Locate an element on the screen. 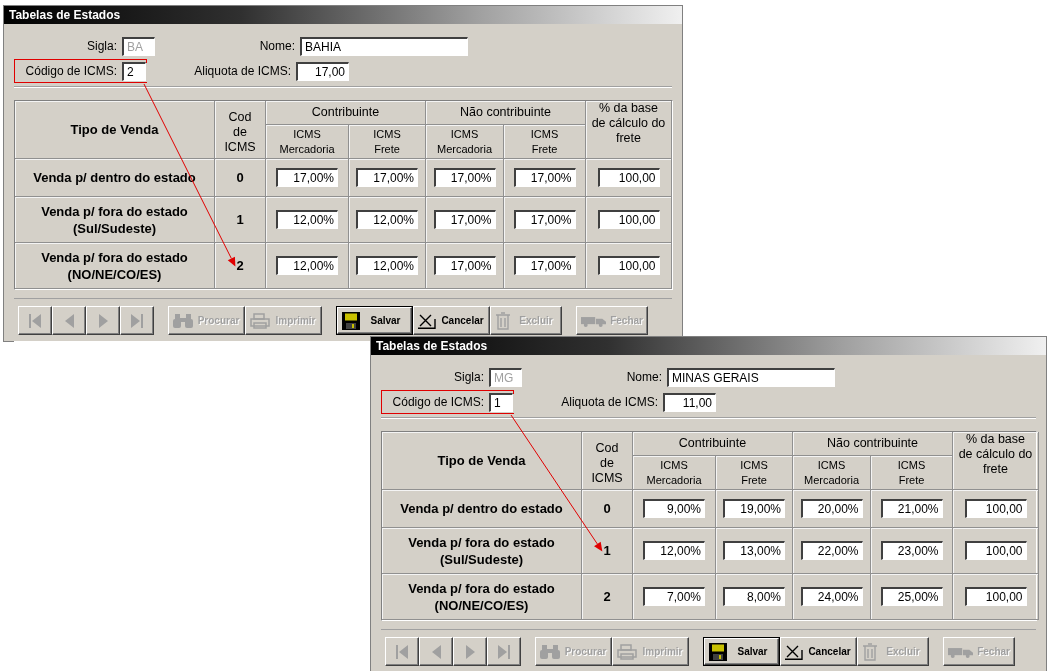  number-field: 13,00% is located at coordinates (754, 550).